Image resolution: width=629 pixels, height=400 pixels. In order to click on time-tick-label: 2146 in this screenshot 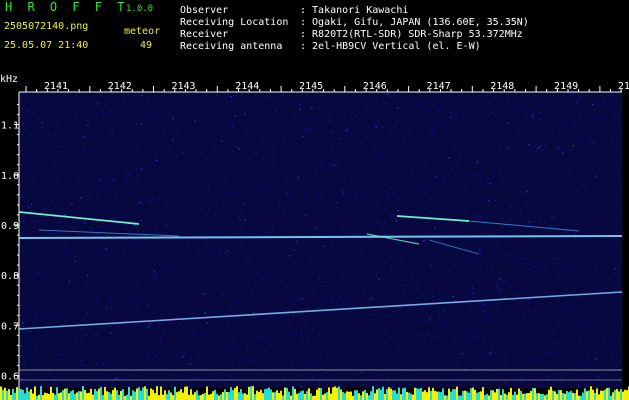, I will do `click(375, 86)`.